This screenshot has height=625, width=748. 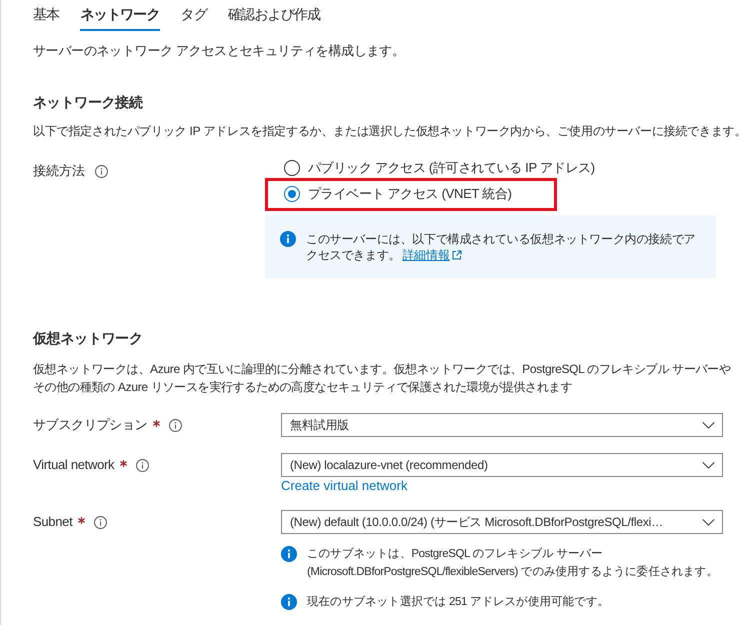 I want to click on section-heading: 仮想ネットワーク, so click(x=88, y=338).